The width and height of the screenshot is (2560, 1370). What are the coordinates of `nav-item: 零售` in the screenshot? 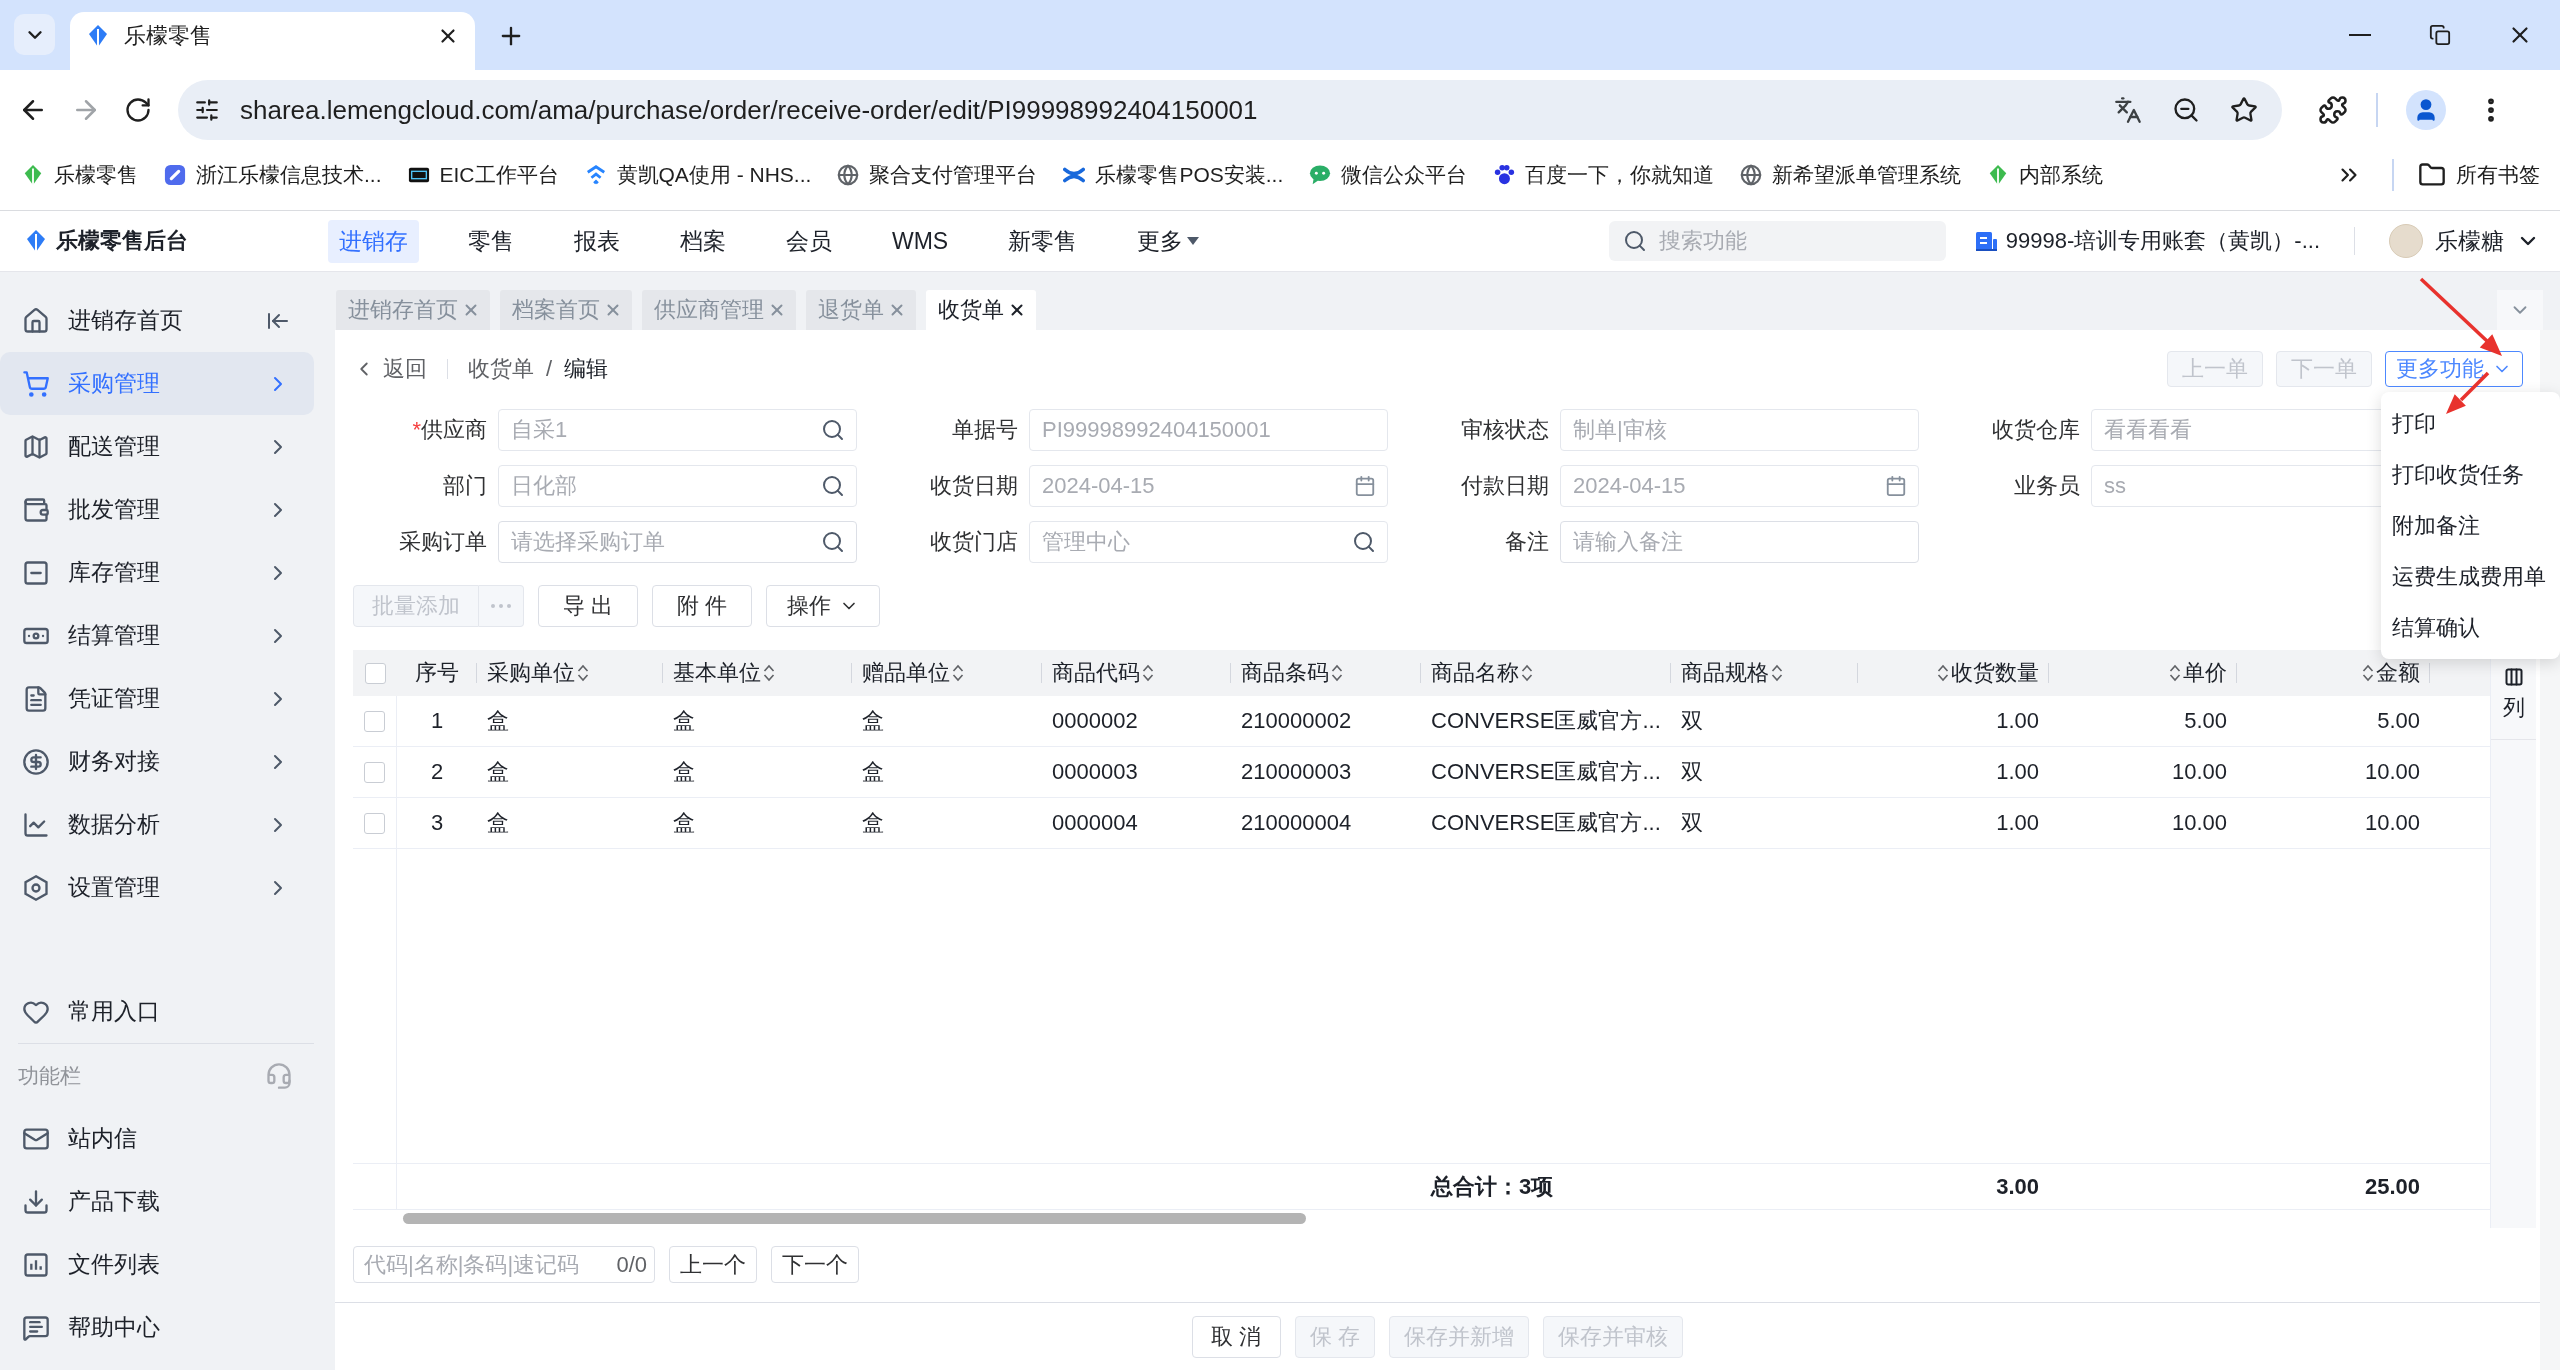 It's located at (491, 241).